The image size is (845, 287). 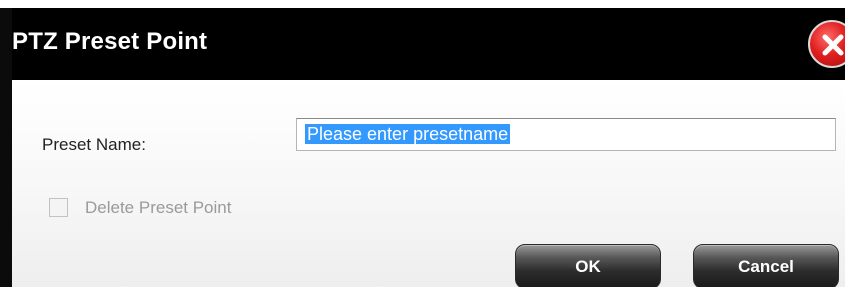 I want to click on cancel-button: Cancel, so click(x=766, y=265).